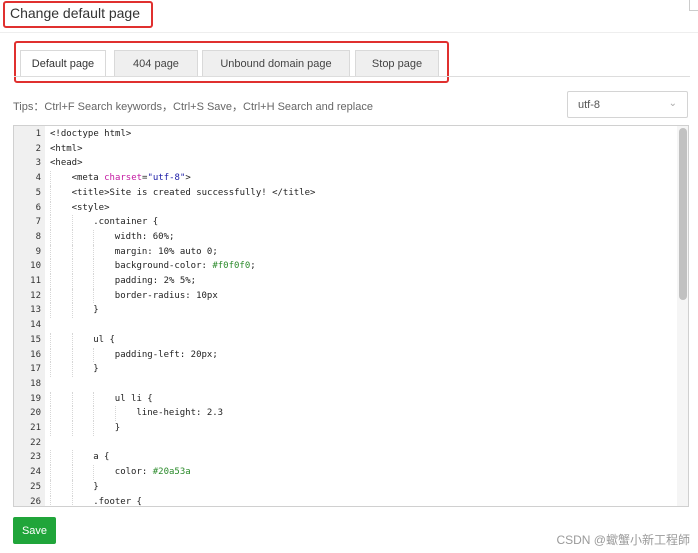 The height and width of the screenshot is (553, 698). Describe the element at coordinates (188, 178) in the screenshot. I see `code-token: >` at that location.